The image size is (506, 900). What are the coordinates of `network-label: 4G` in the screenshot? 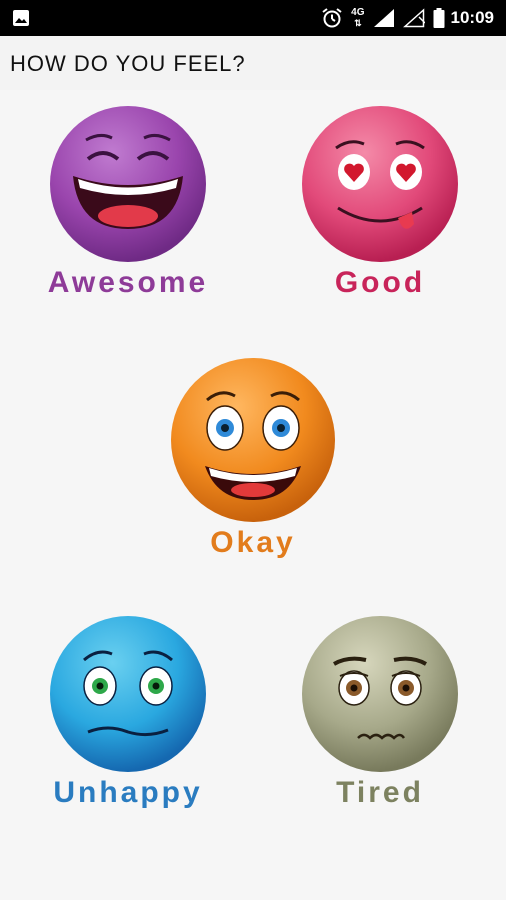 It's located at (358, 12).